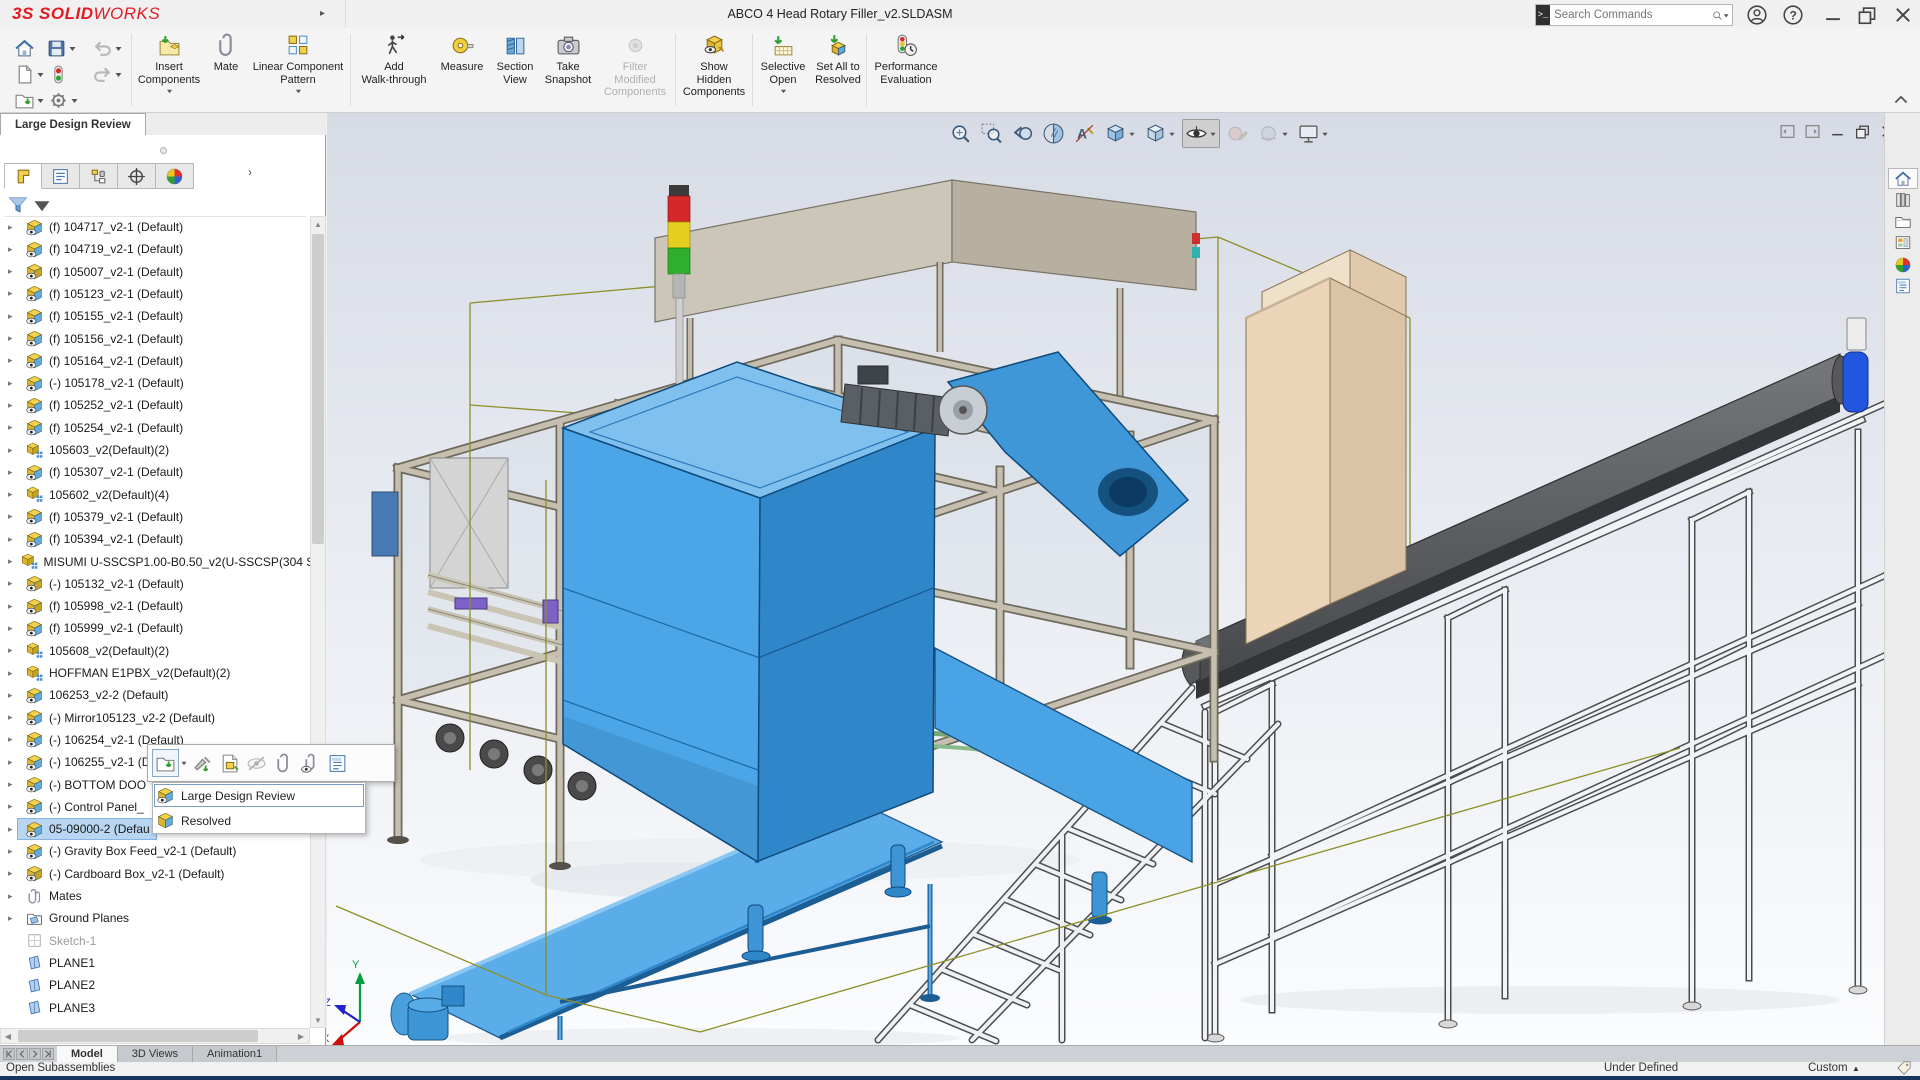 Image resolution: width=1920 pixels, height=1080 pixels. I want to click on ctx-open-doc-button, so click(165, 763).